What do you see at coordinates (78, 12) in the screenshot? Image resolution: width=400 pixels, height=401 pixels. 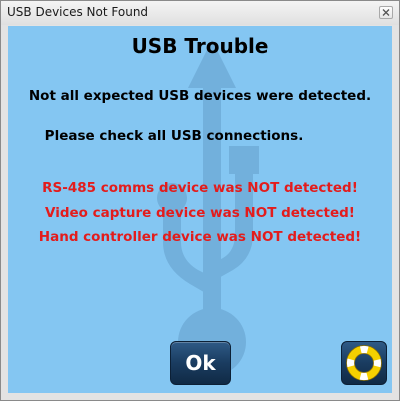 I see `window-title: USB Devices Not Found` at bounding box center [78, 12].